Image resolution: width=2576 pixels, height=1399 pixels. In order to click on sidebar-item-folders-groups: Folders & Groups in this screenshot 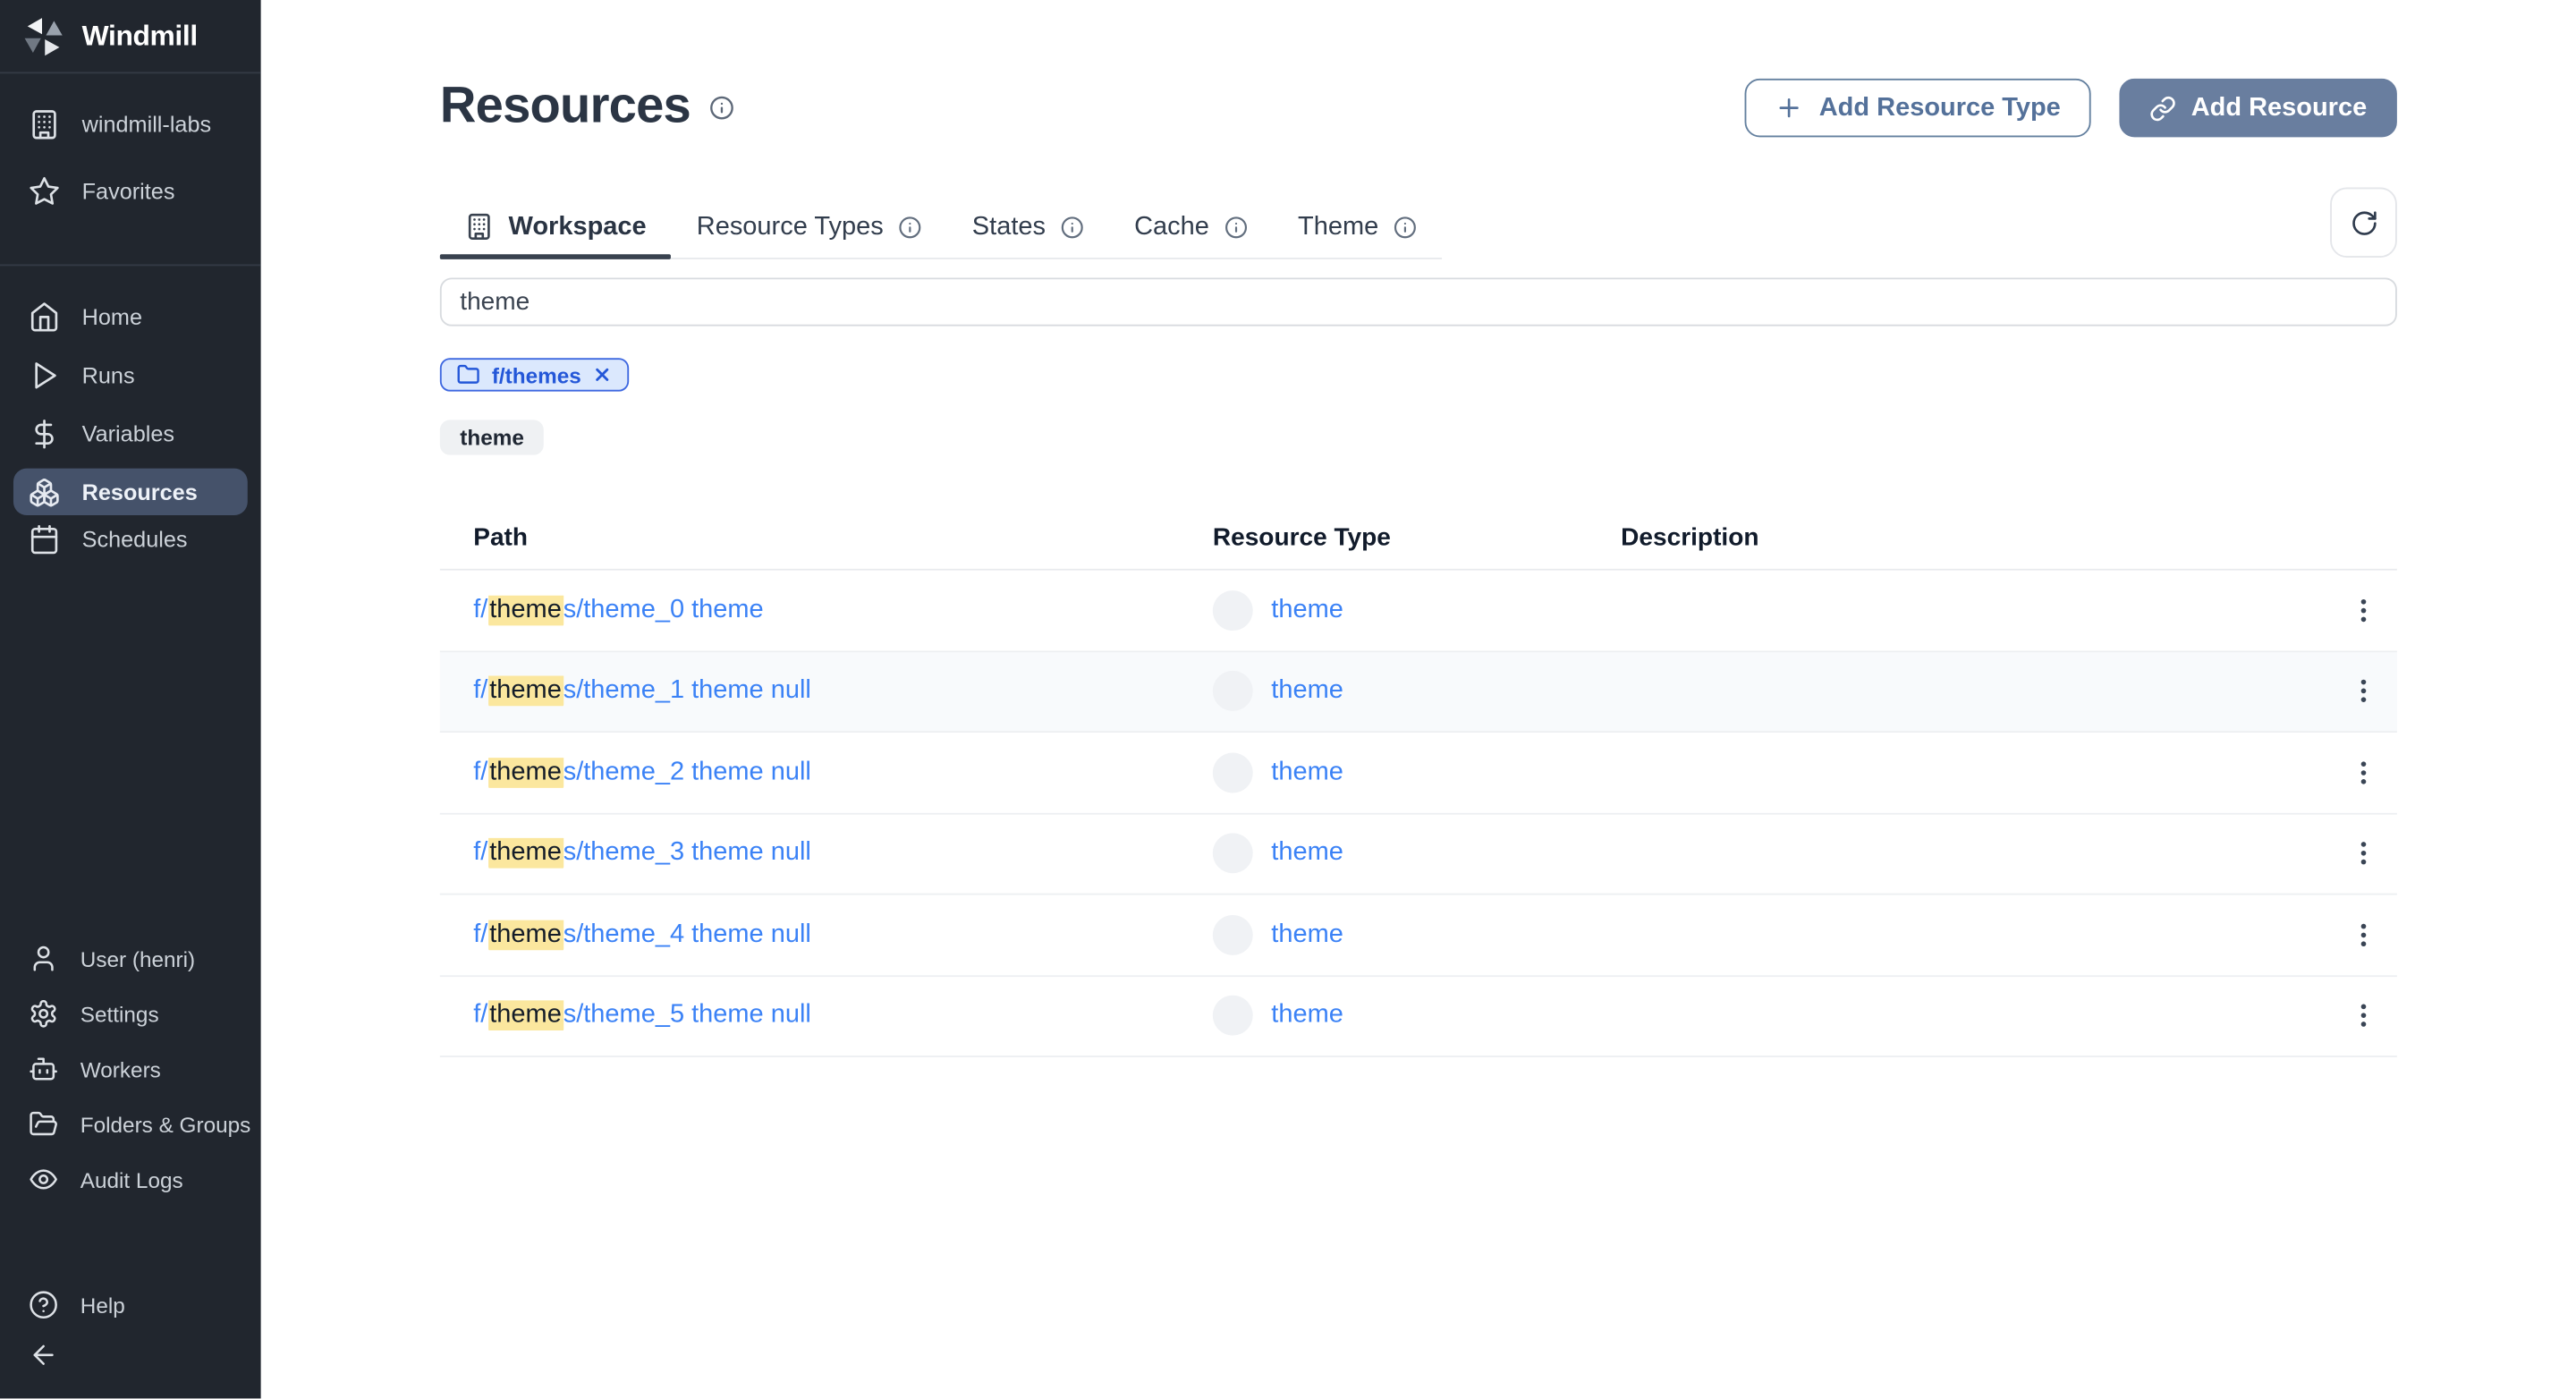, I will do `click(130, 1125)`.